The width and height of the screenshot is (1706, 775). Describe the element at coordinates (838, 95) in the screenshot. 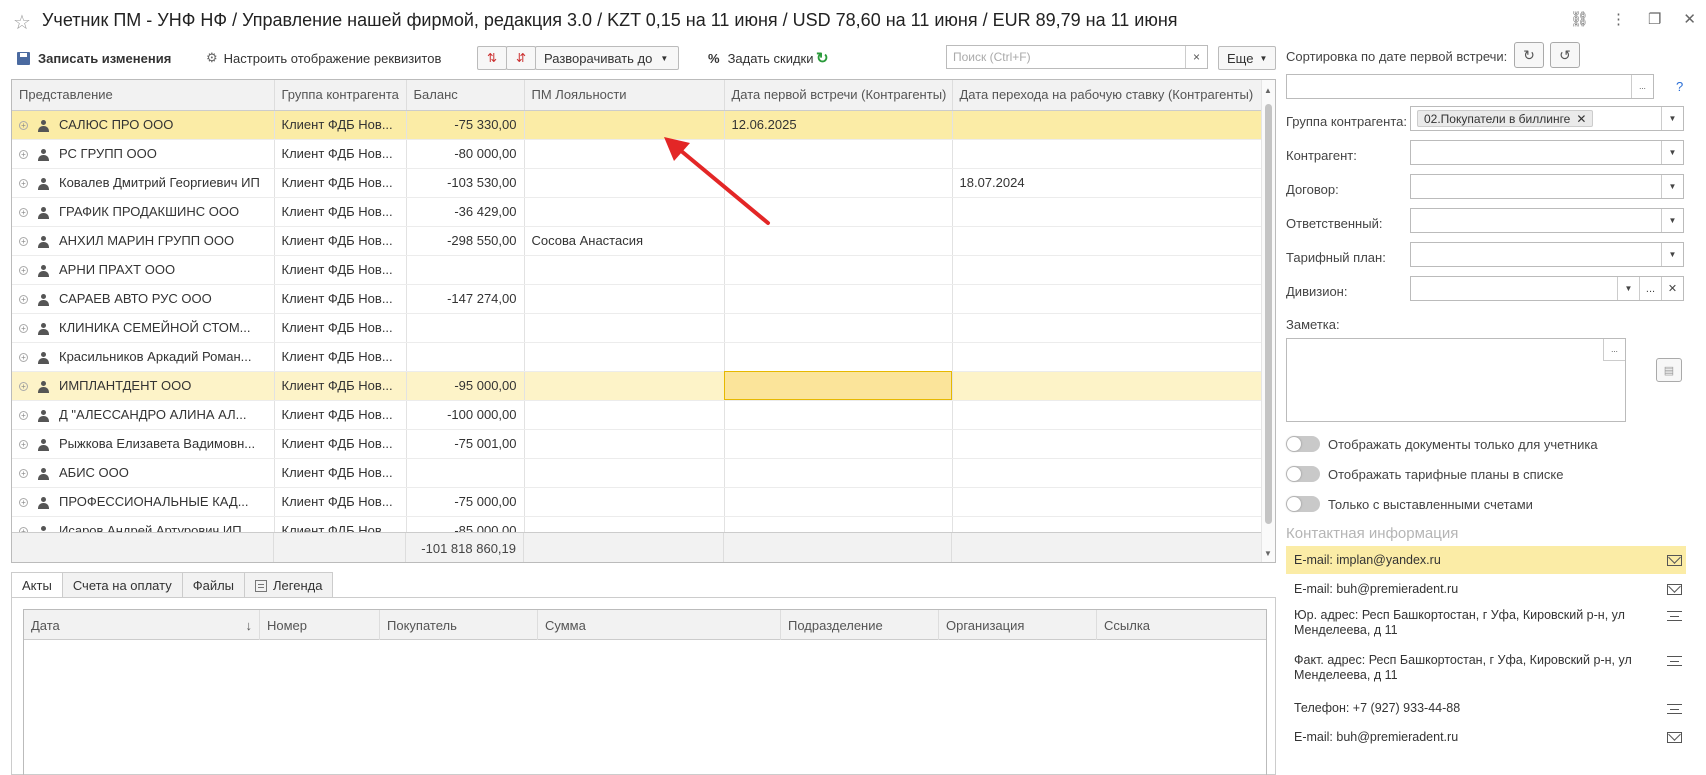

I see `col-header-first-meeting: Дата первой встречи (Контрагенты)` at that location.